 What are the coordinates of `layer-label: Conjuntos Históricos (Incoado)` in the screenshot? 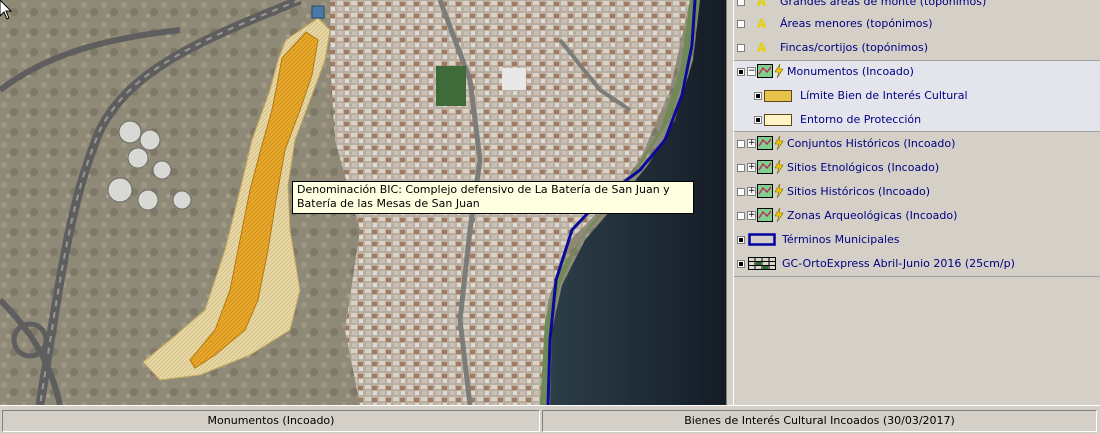 It's located at (871, 143).